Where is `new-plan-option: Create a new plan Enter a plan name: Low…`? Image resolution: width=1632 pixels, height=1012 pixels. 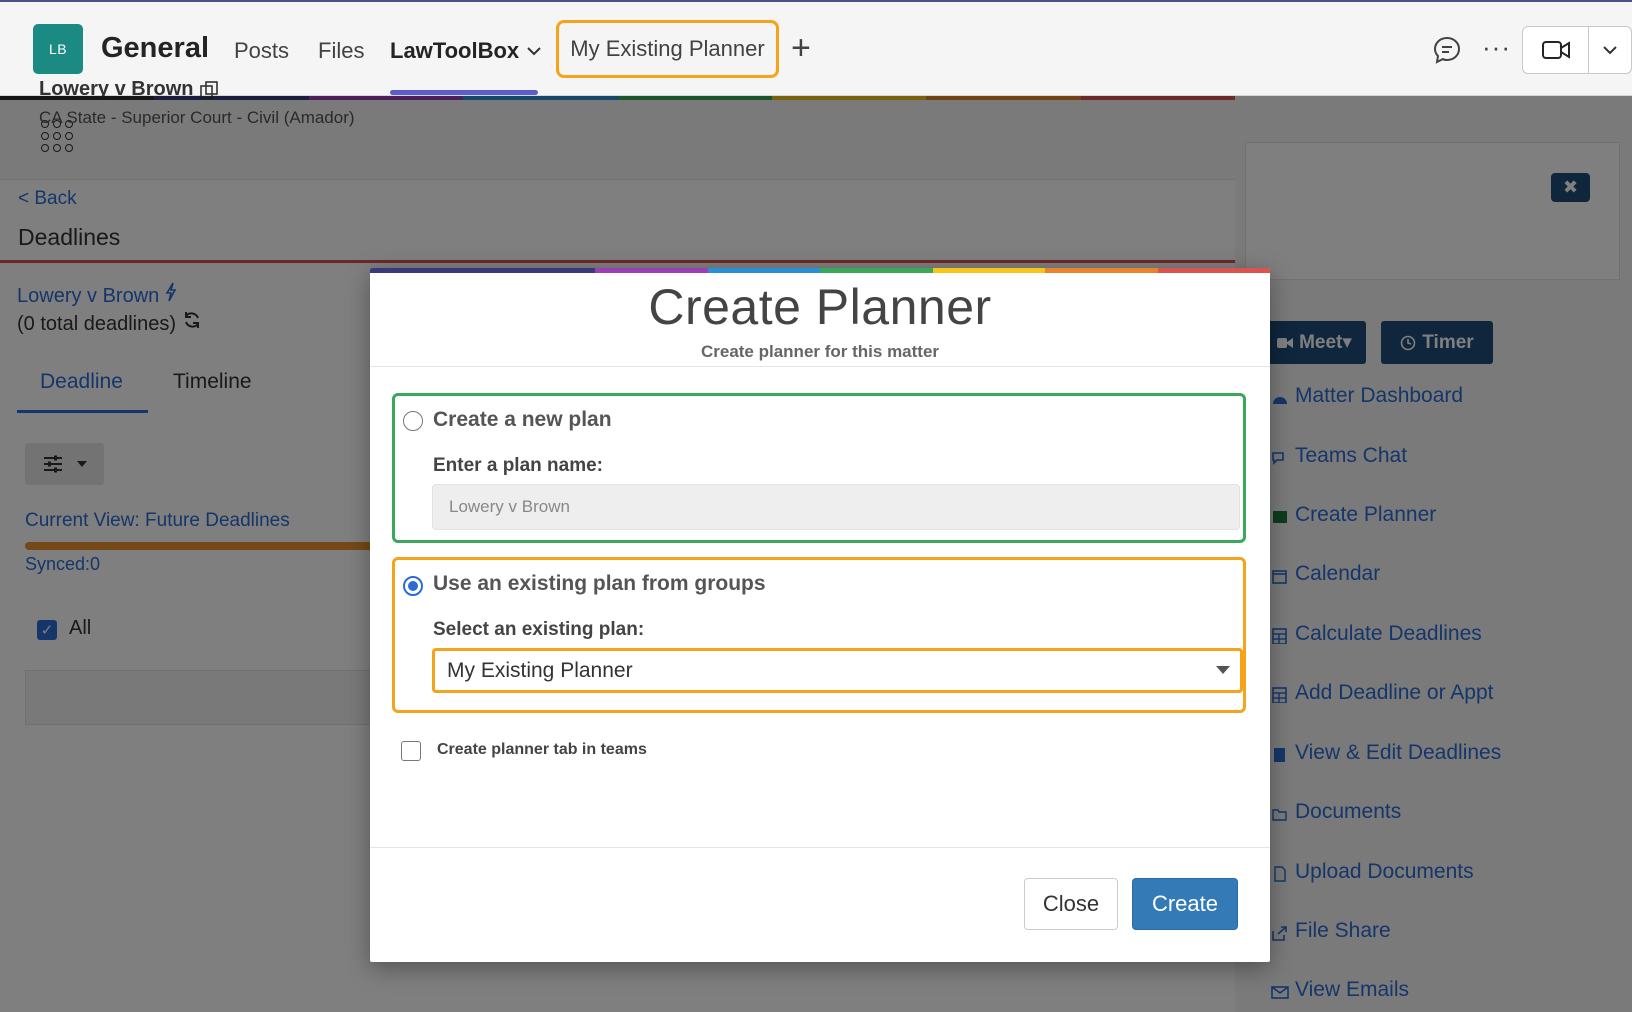 new-plan-option: Create a new plan Enter a plan name: Low… is located at coordinates (819, 468).